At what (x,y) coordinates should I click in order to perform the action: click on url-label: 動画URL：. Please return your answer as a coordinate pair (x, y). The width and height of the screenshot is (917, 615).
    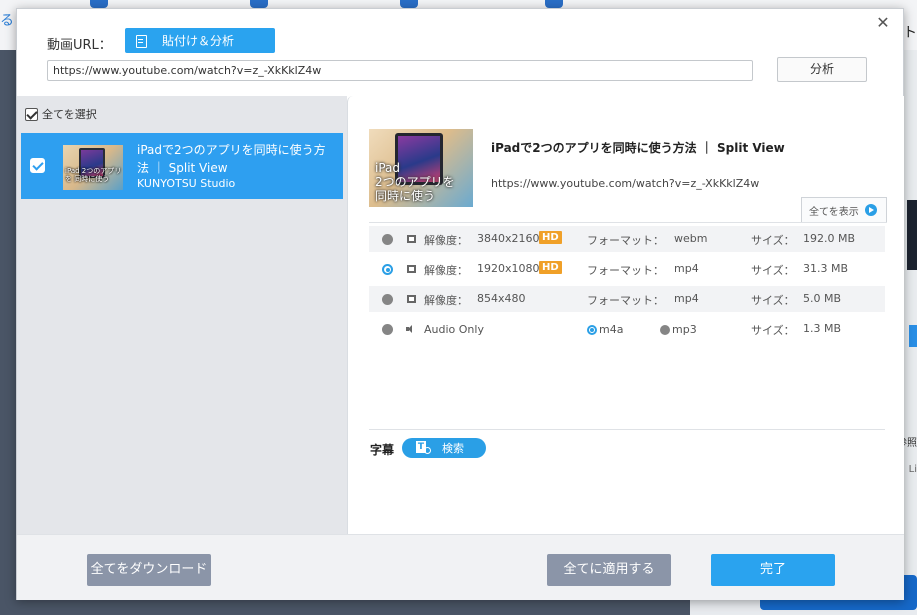
    Looking at the image, I should click on (79, 45).